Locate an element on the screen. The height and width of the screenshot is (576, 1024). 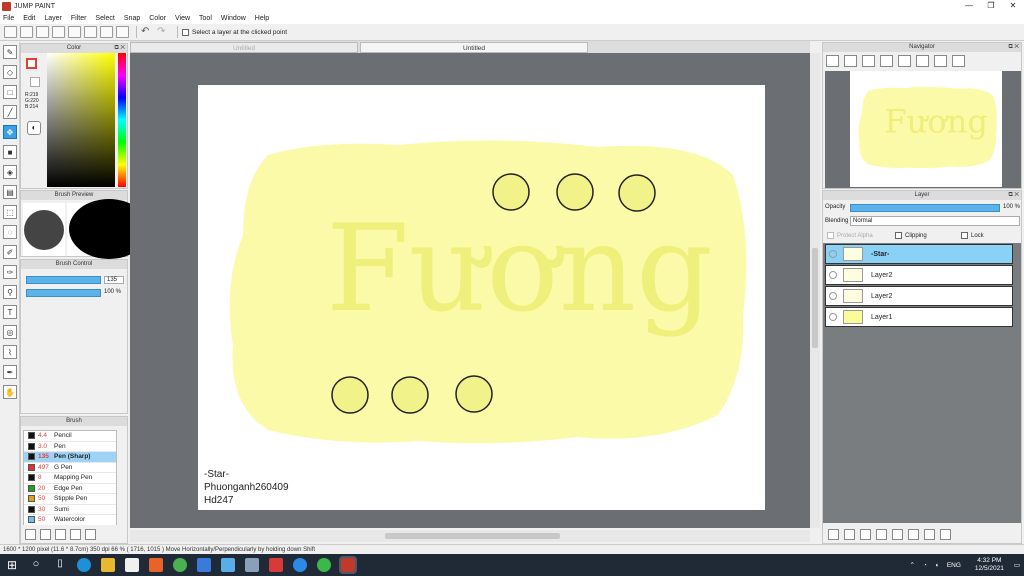
search-icon: ○ is located at coordinates (36, 565).